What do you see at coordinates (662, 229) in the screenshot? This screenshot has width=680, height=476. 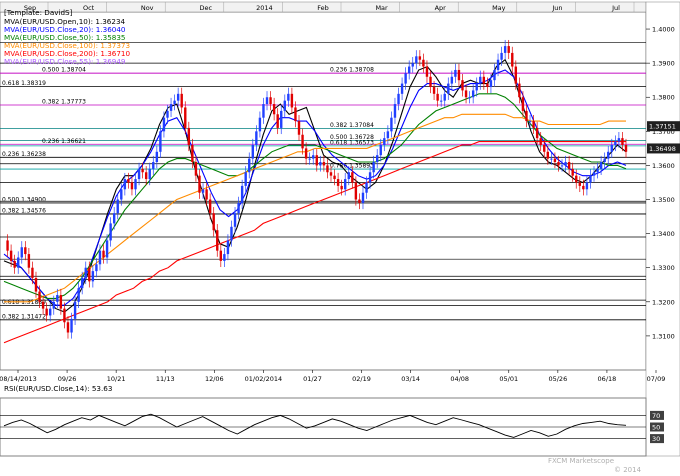 I see `price-axis-strip` at bounding box center [662, 229].